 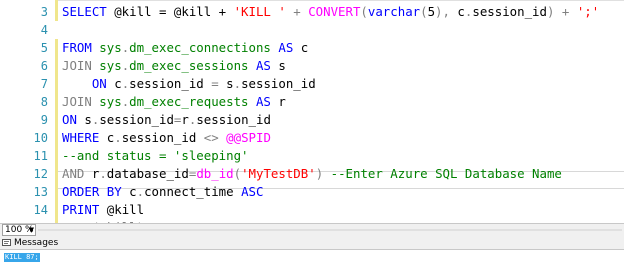 What do you see at coordinates (334, 11) in the screenshot?
I see `code-token: CONVERT` at bounding box center [334, 11].